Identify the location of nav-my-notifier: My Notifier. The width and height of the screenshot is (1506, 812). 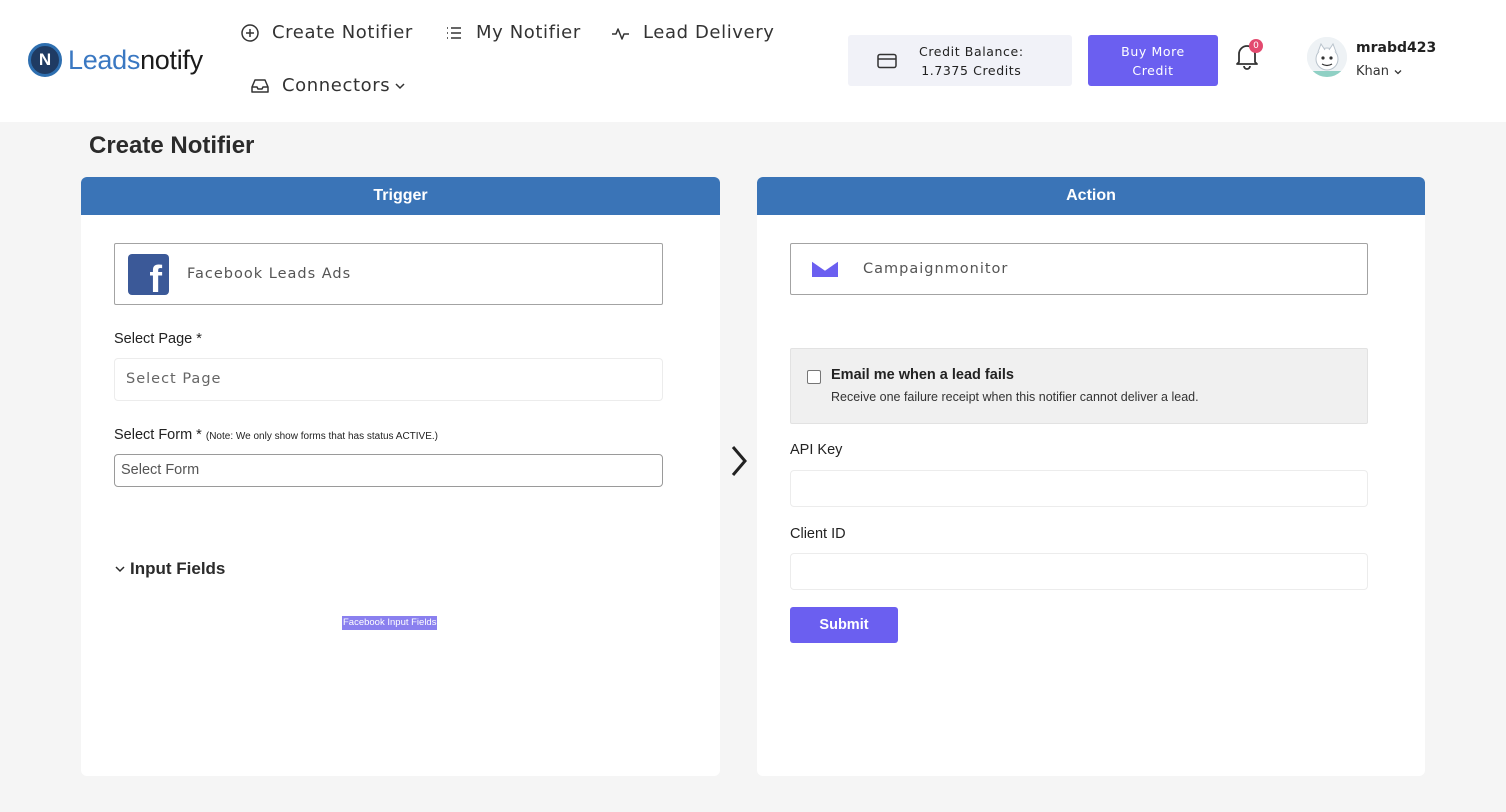
(512, 32).